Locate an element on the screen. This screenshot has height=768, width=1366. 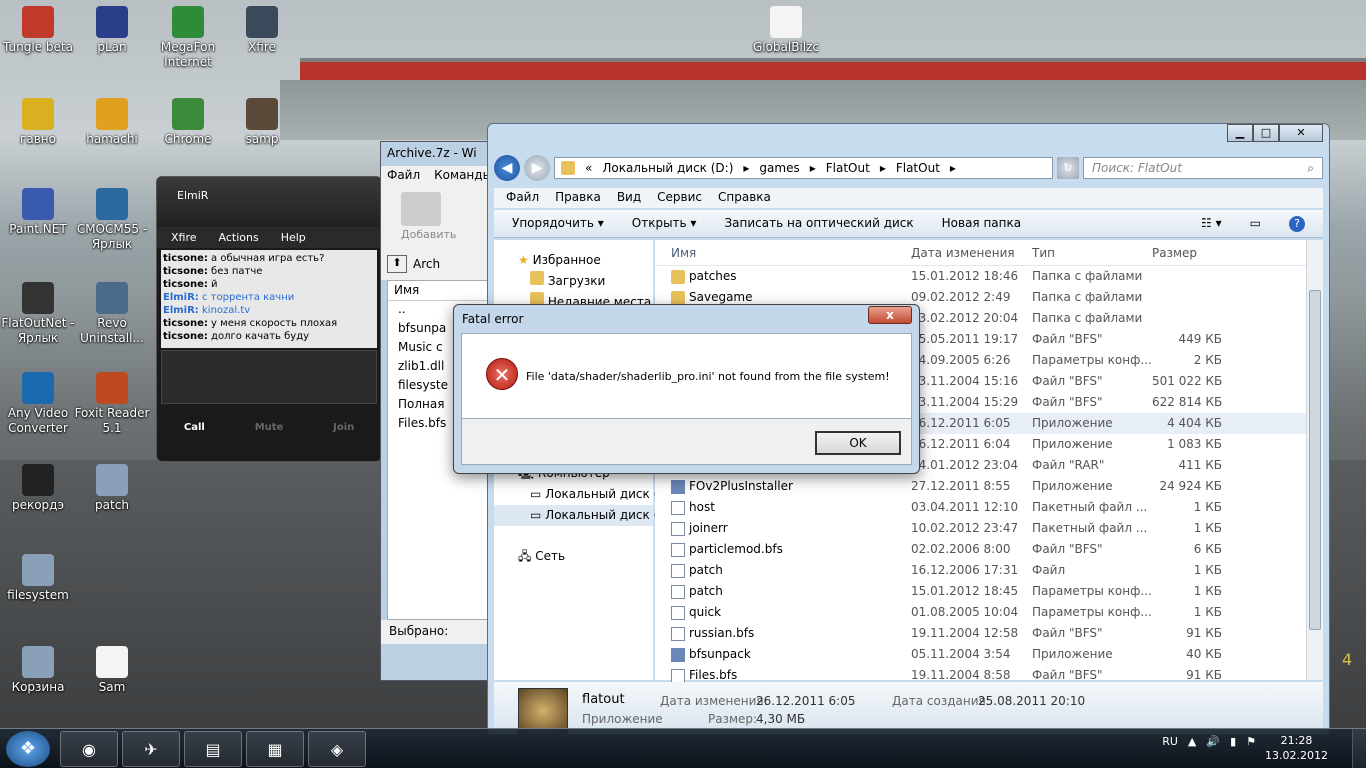
forward-arrow-icon: ▶ is located at coordinates (537, 168).